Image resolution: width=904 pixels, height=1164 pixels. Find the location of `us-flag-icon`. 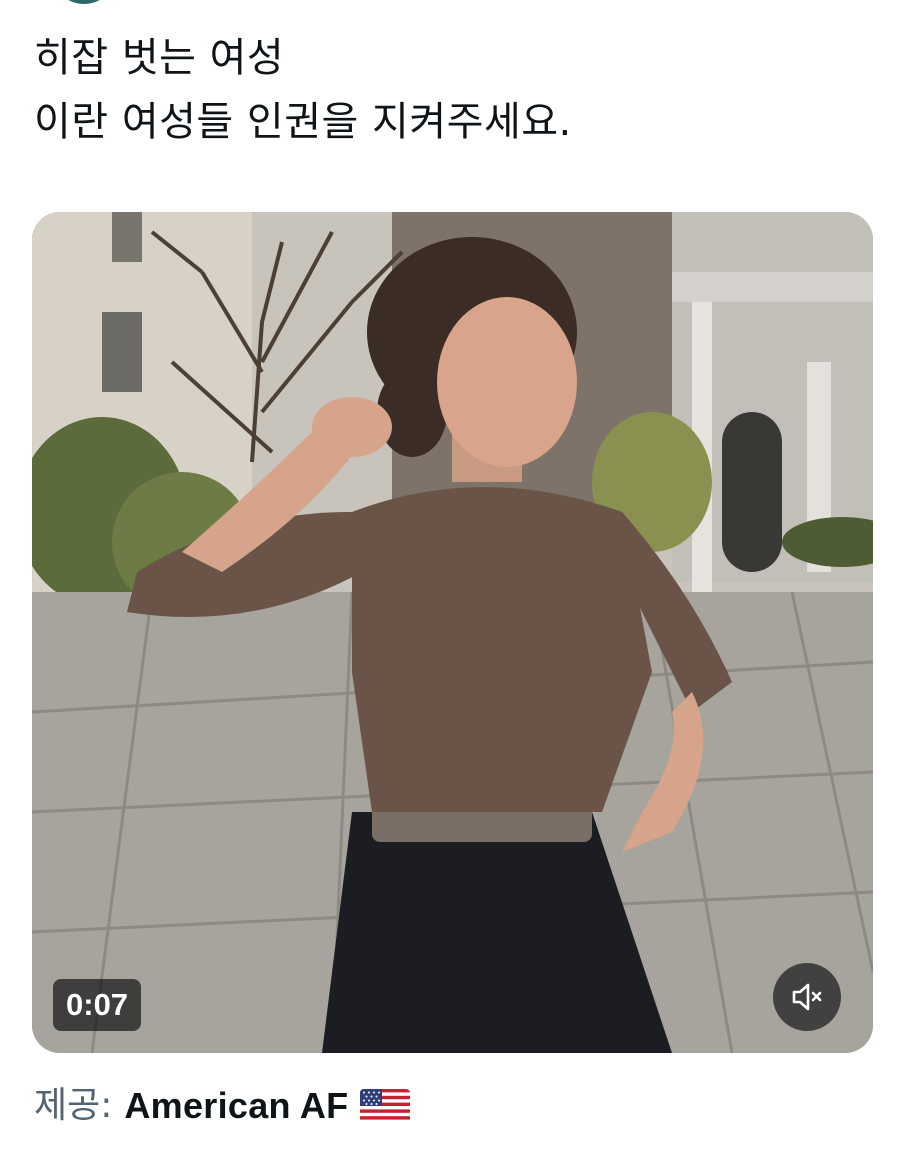

us-flag-icon is located at coordinates (385, 1106).